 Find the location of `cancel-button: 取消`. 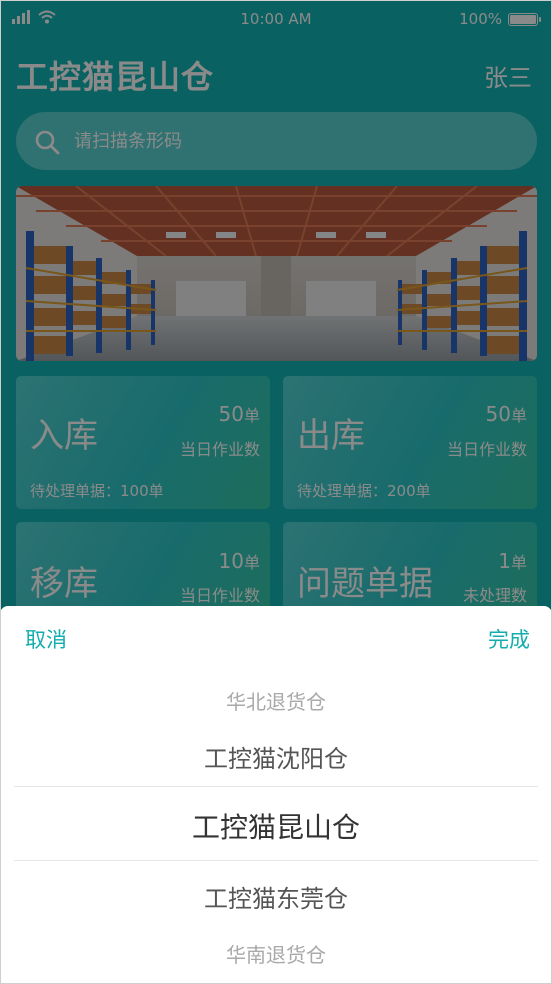

cancel-button: 取消 is located at coordinates (46, 639).